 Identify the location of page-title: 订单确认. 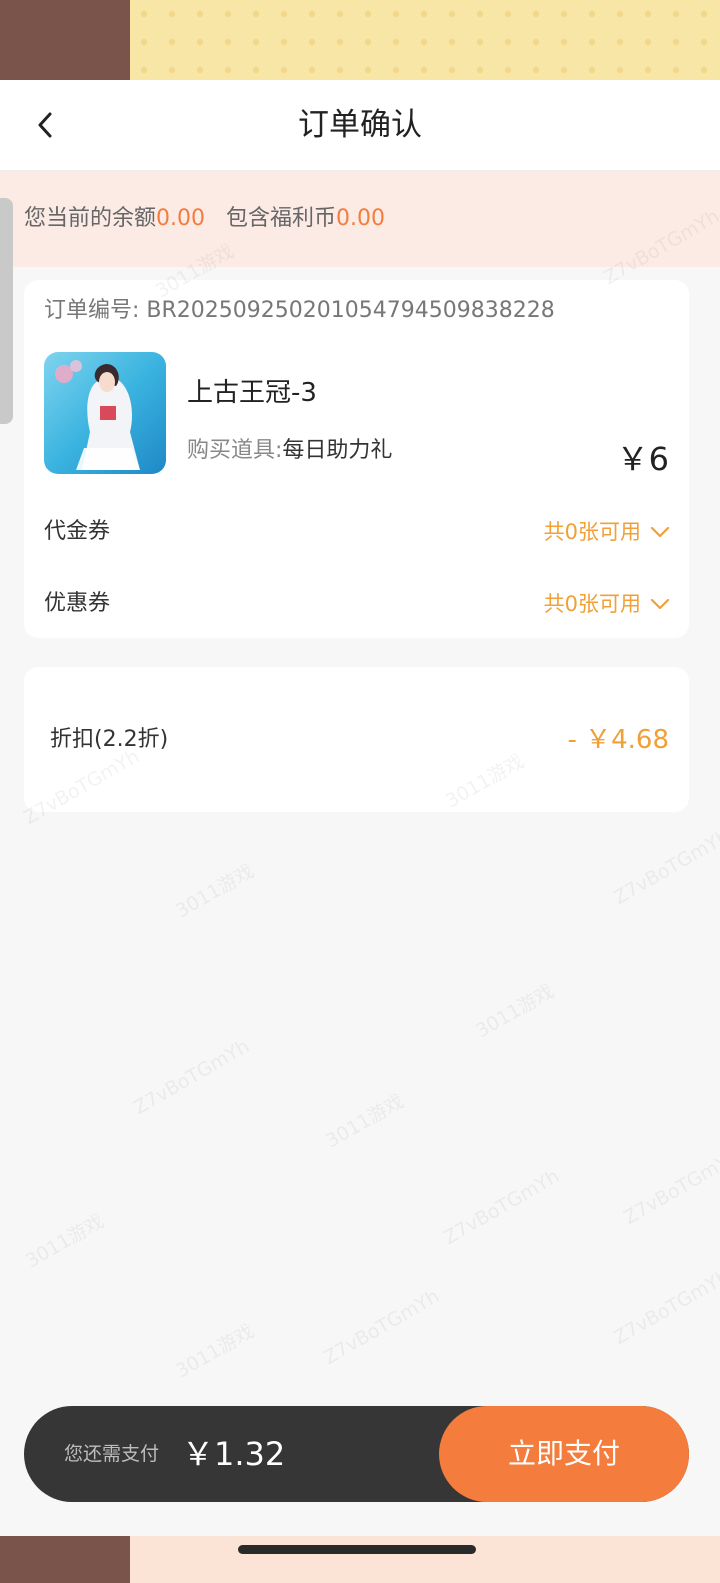
(360, 125).